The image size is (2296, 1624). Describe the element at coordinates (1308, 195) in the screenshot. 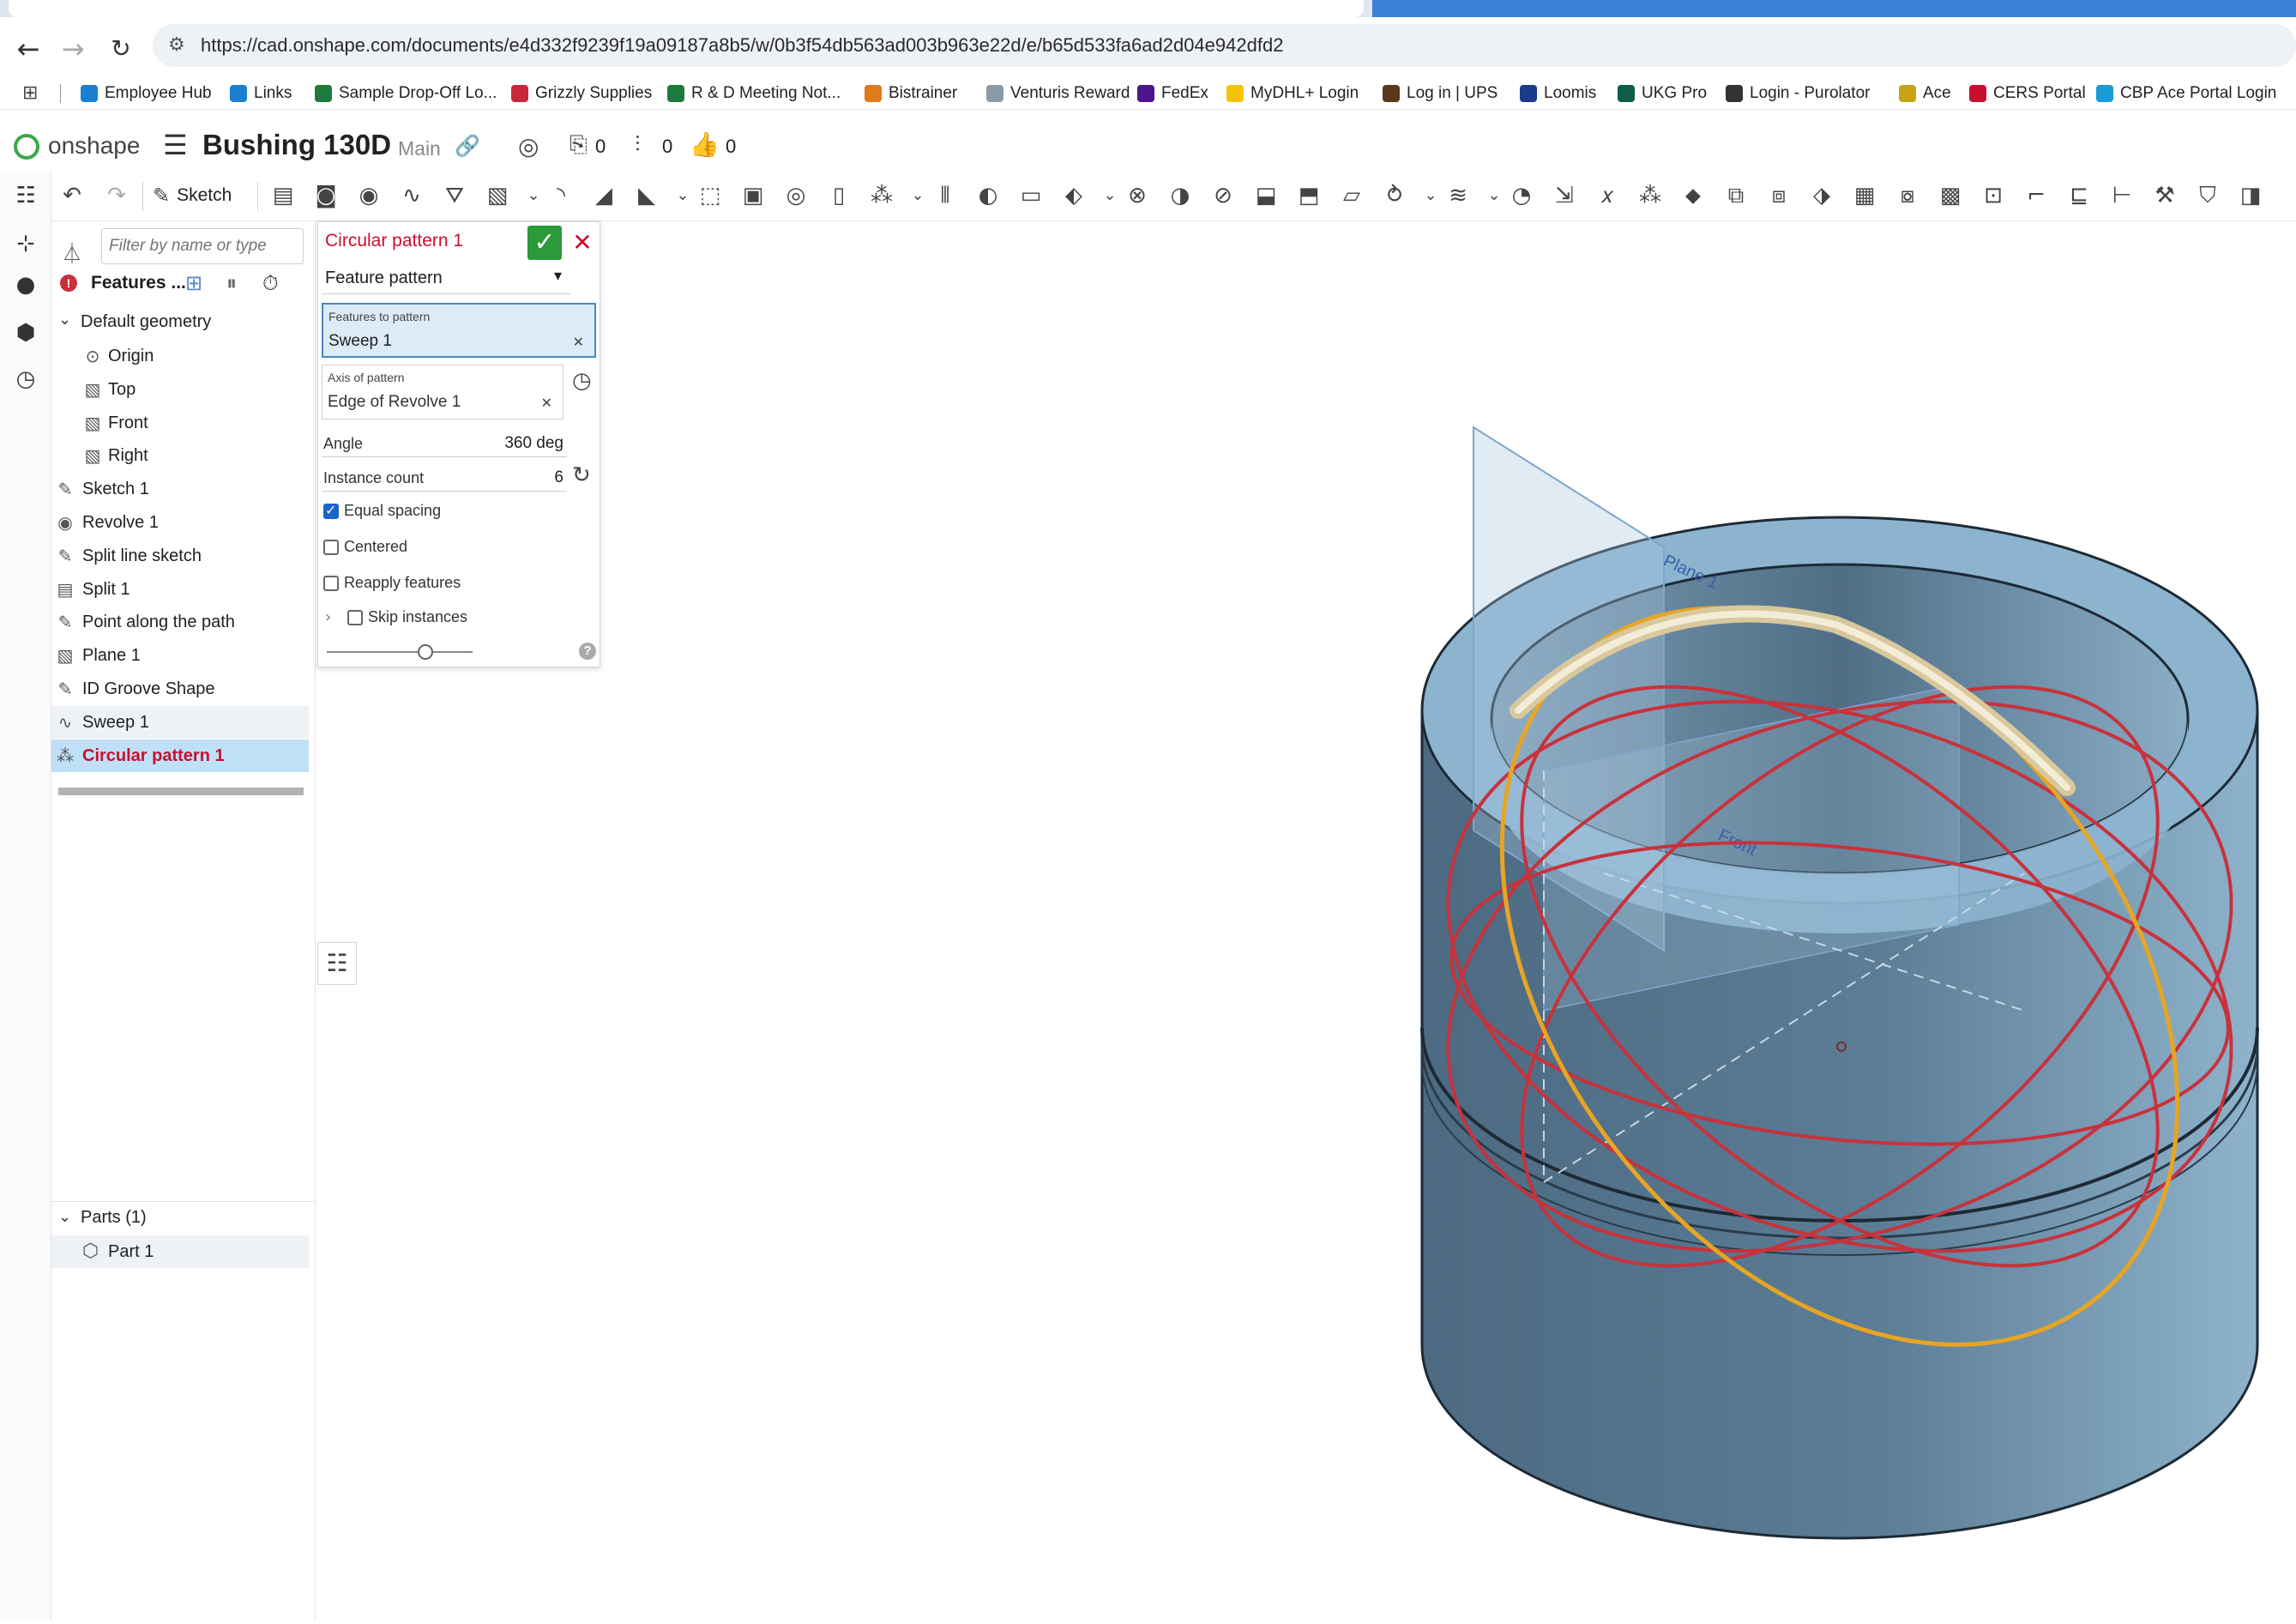

I see `replace-face-icon: ⬒` at that location.